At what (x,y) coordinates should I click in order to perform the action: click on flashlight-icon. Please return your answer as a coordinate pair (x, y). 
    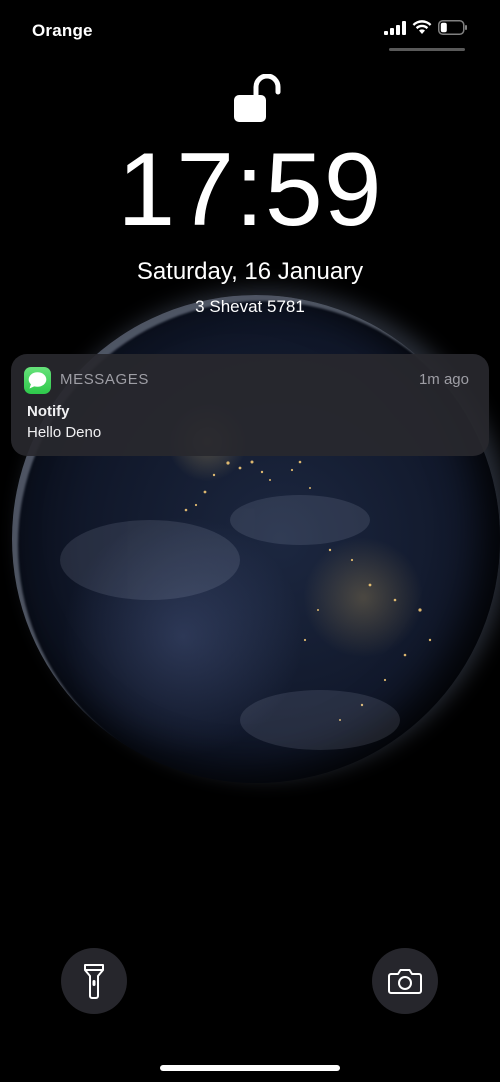
    Looking at the image, I should click on (94, 981).